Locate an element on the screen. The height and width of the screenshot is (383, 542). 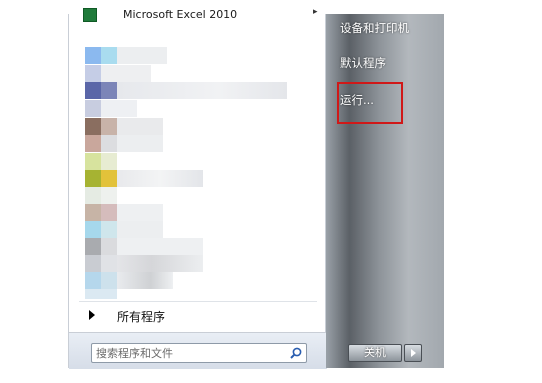
excel-icon is located at coordinates (90, 15).